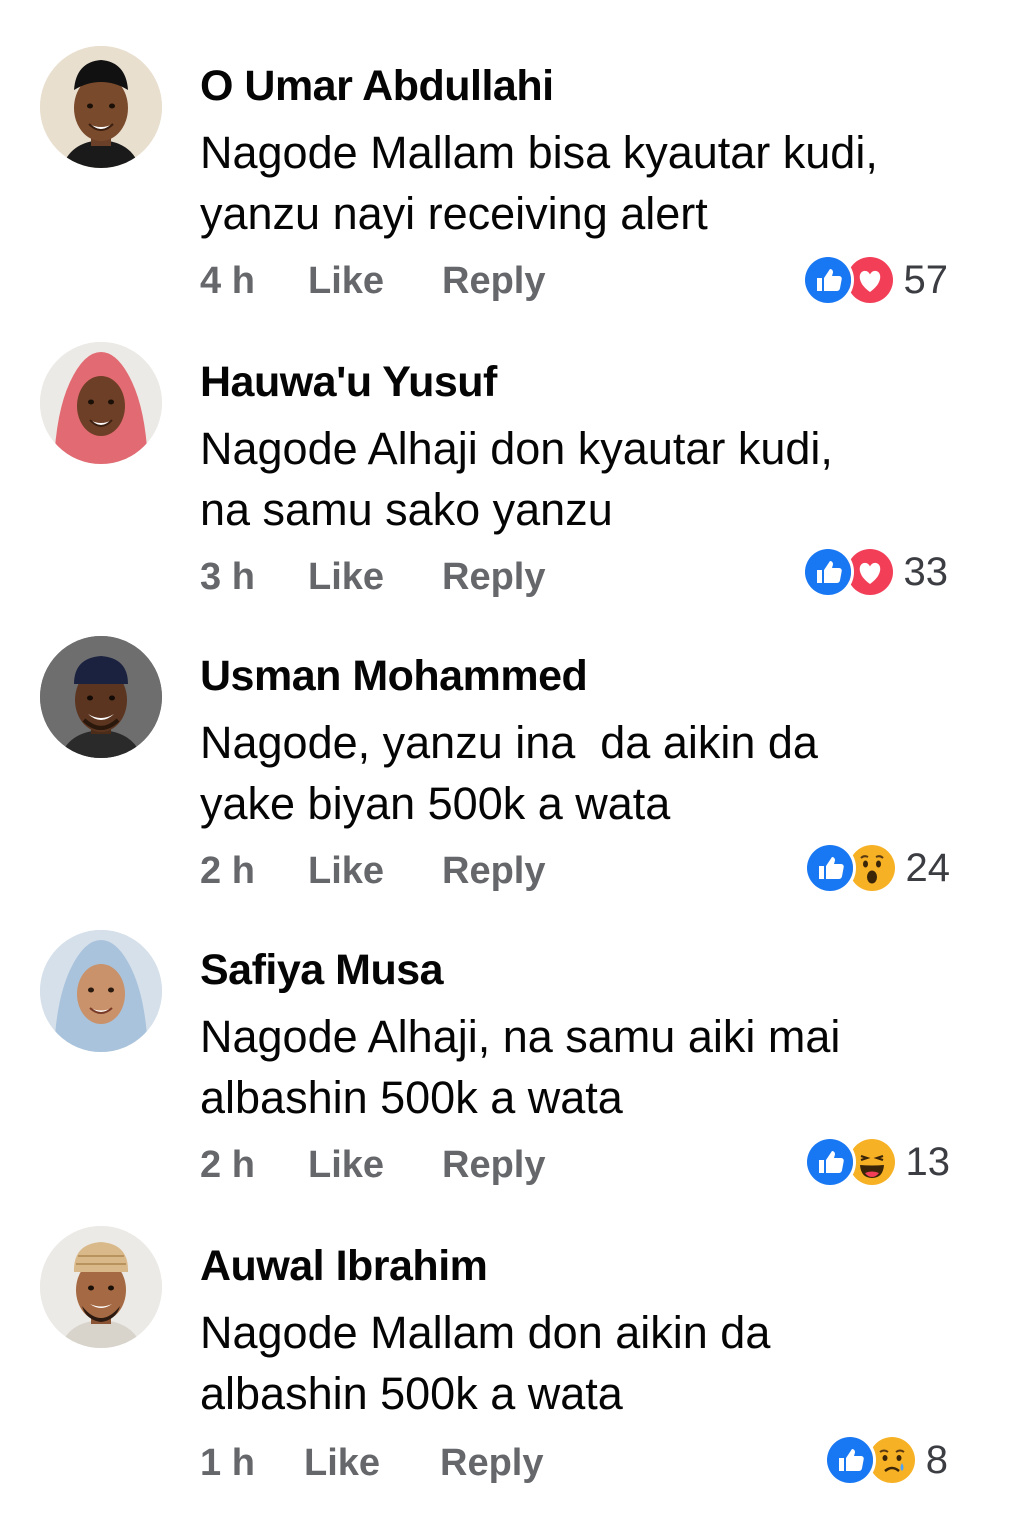 The height and width of the screenshot is (1536, 1024). What do you see at coordinates (394, 676) in the screenshot?
I see `commenter-name: Usman Mohammed` at bounding box center [394, 676].